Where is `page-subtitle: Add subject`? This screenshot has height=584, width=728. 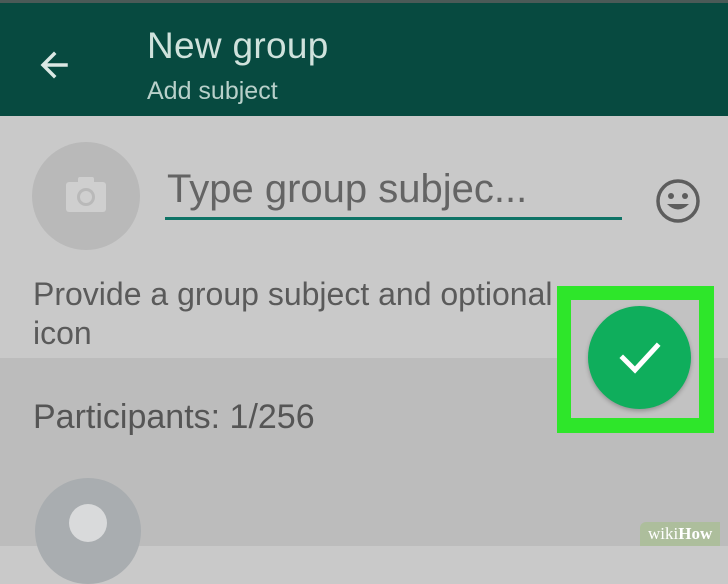
page-subtitle: Add subject is located at coordinates (212, 91).